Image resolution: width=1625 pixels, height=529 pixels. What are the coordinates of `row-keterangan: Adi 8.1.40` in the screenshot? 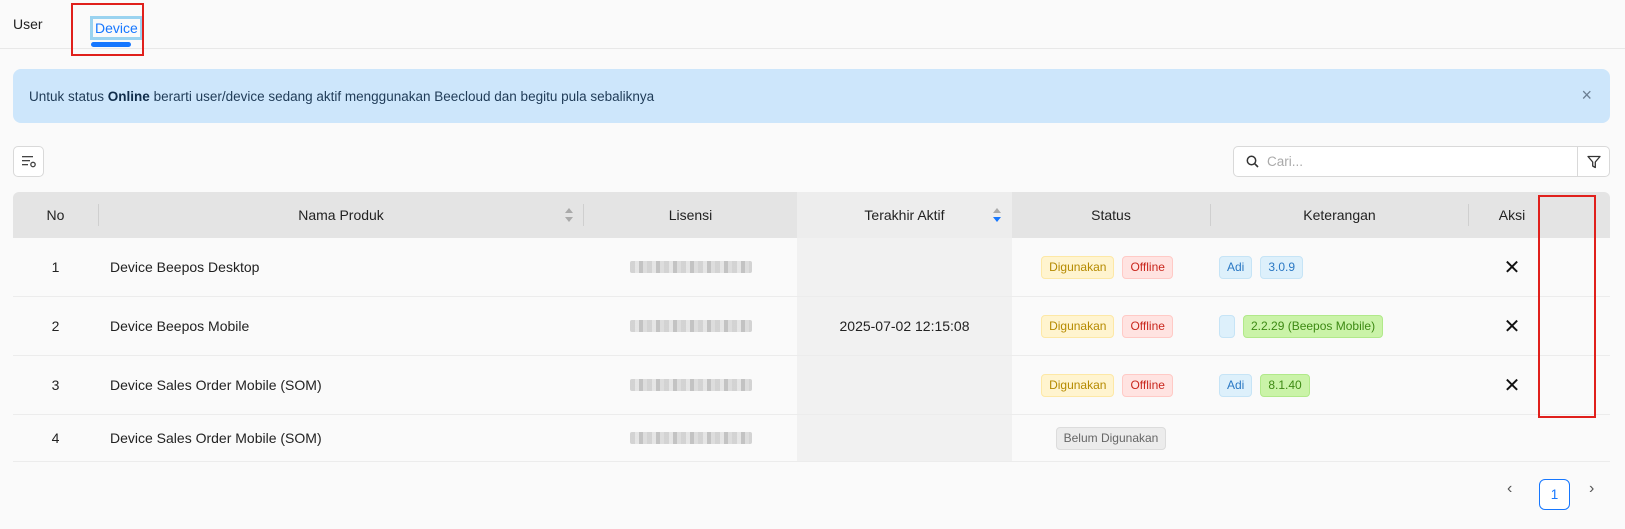 It's located at (1344, 385).